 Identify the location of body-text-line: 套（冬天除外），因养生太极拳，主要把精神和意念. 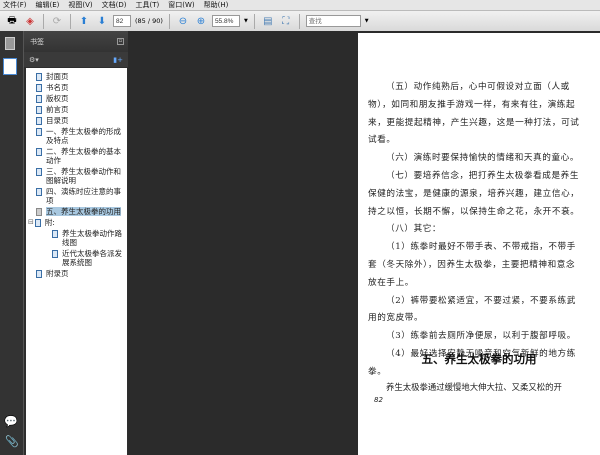
(472, 264).